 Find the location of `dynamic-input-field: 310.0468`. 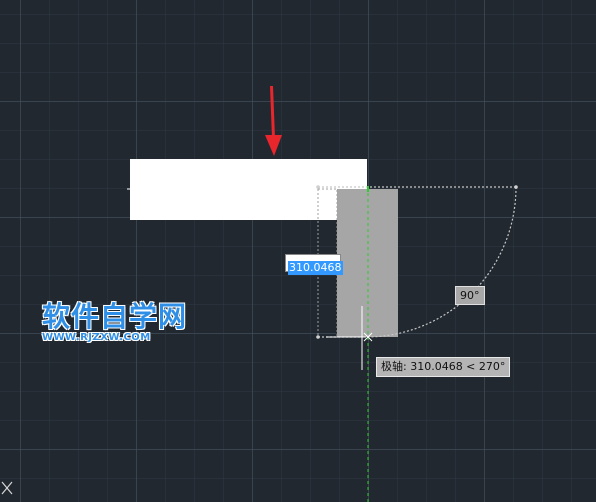

dynamic-input-field: 310.0468 is located at coordinates (314, 264).